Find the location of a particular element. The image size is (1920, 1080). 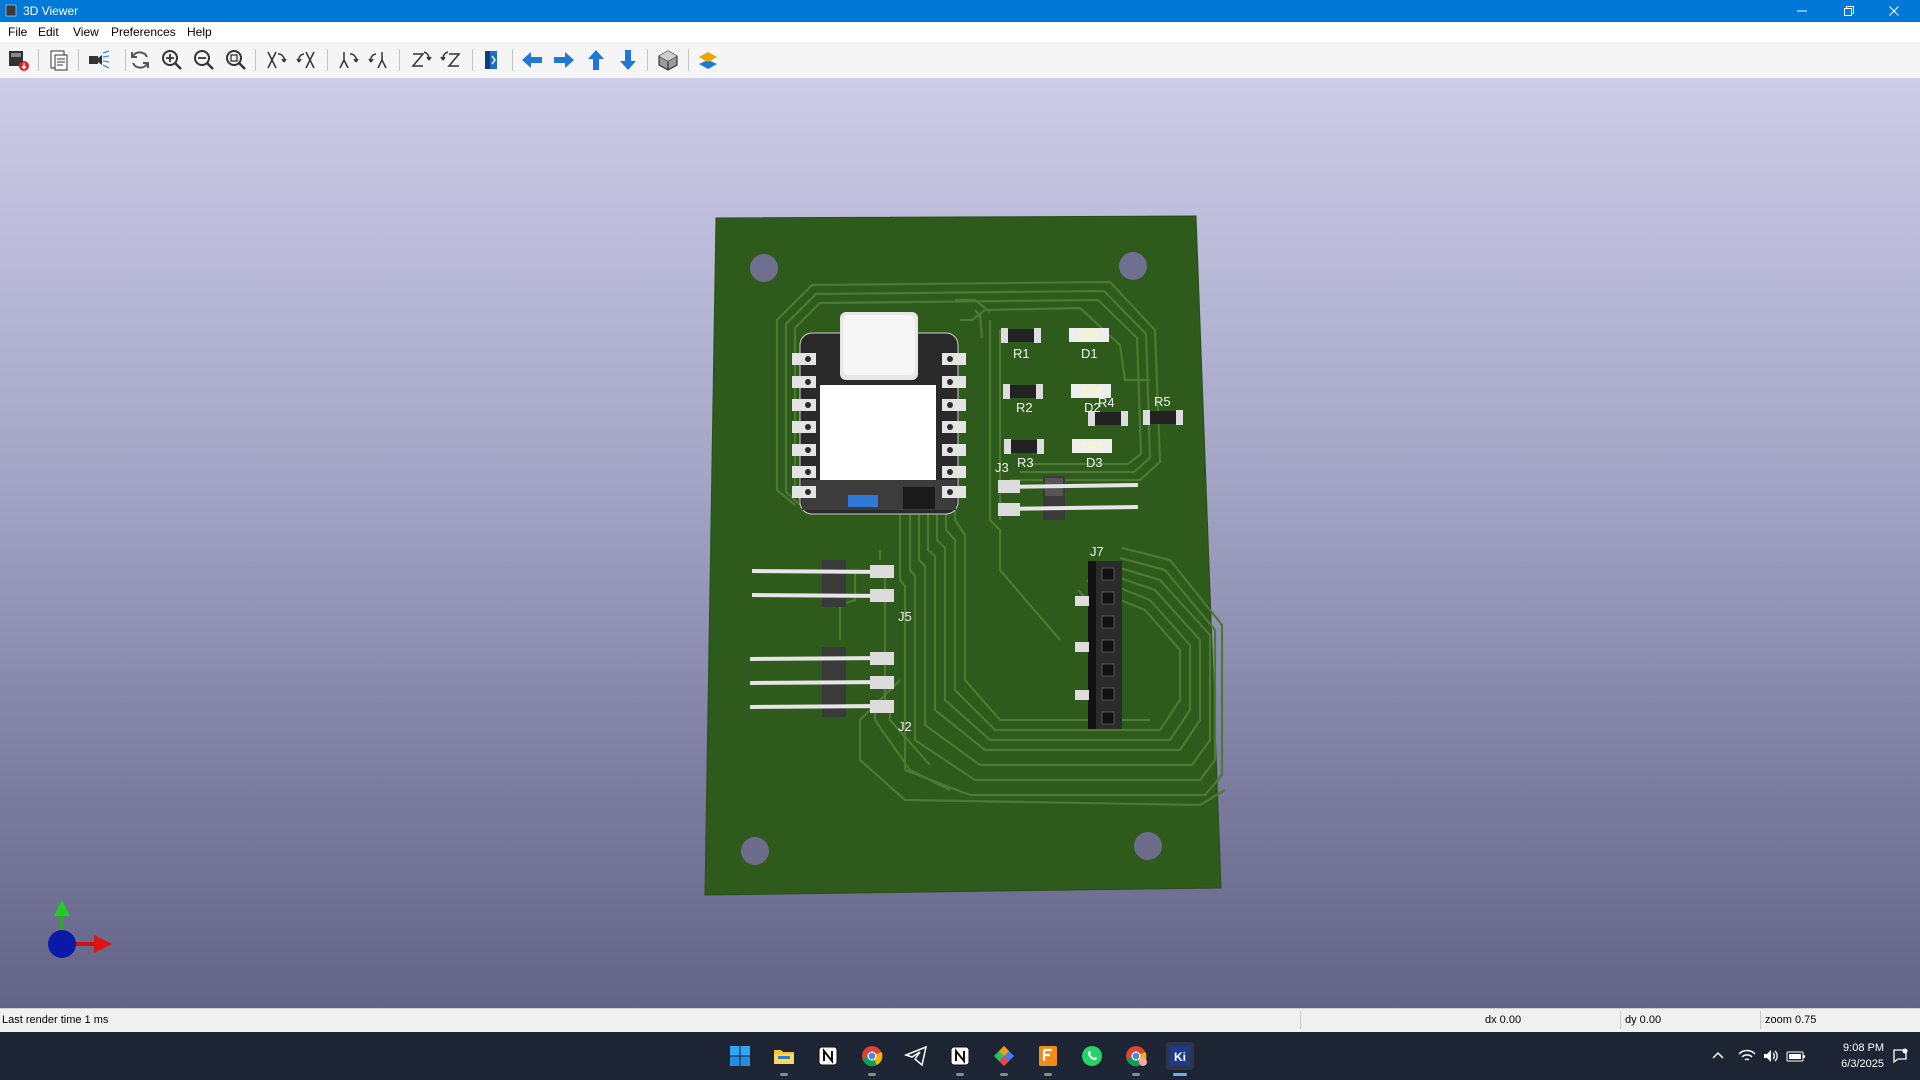

layers-icon is located at coordinates (708, 60).